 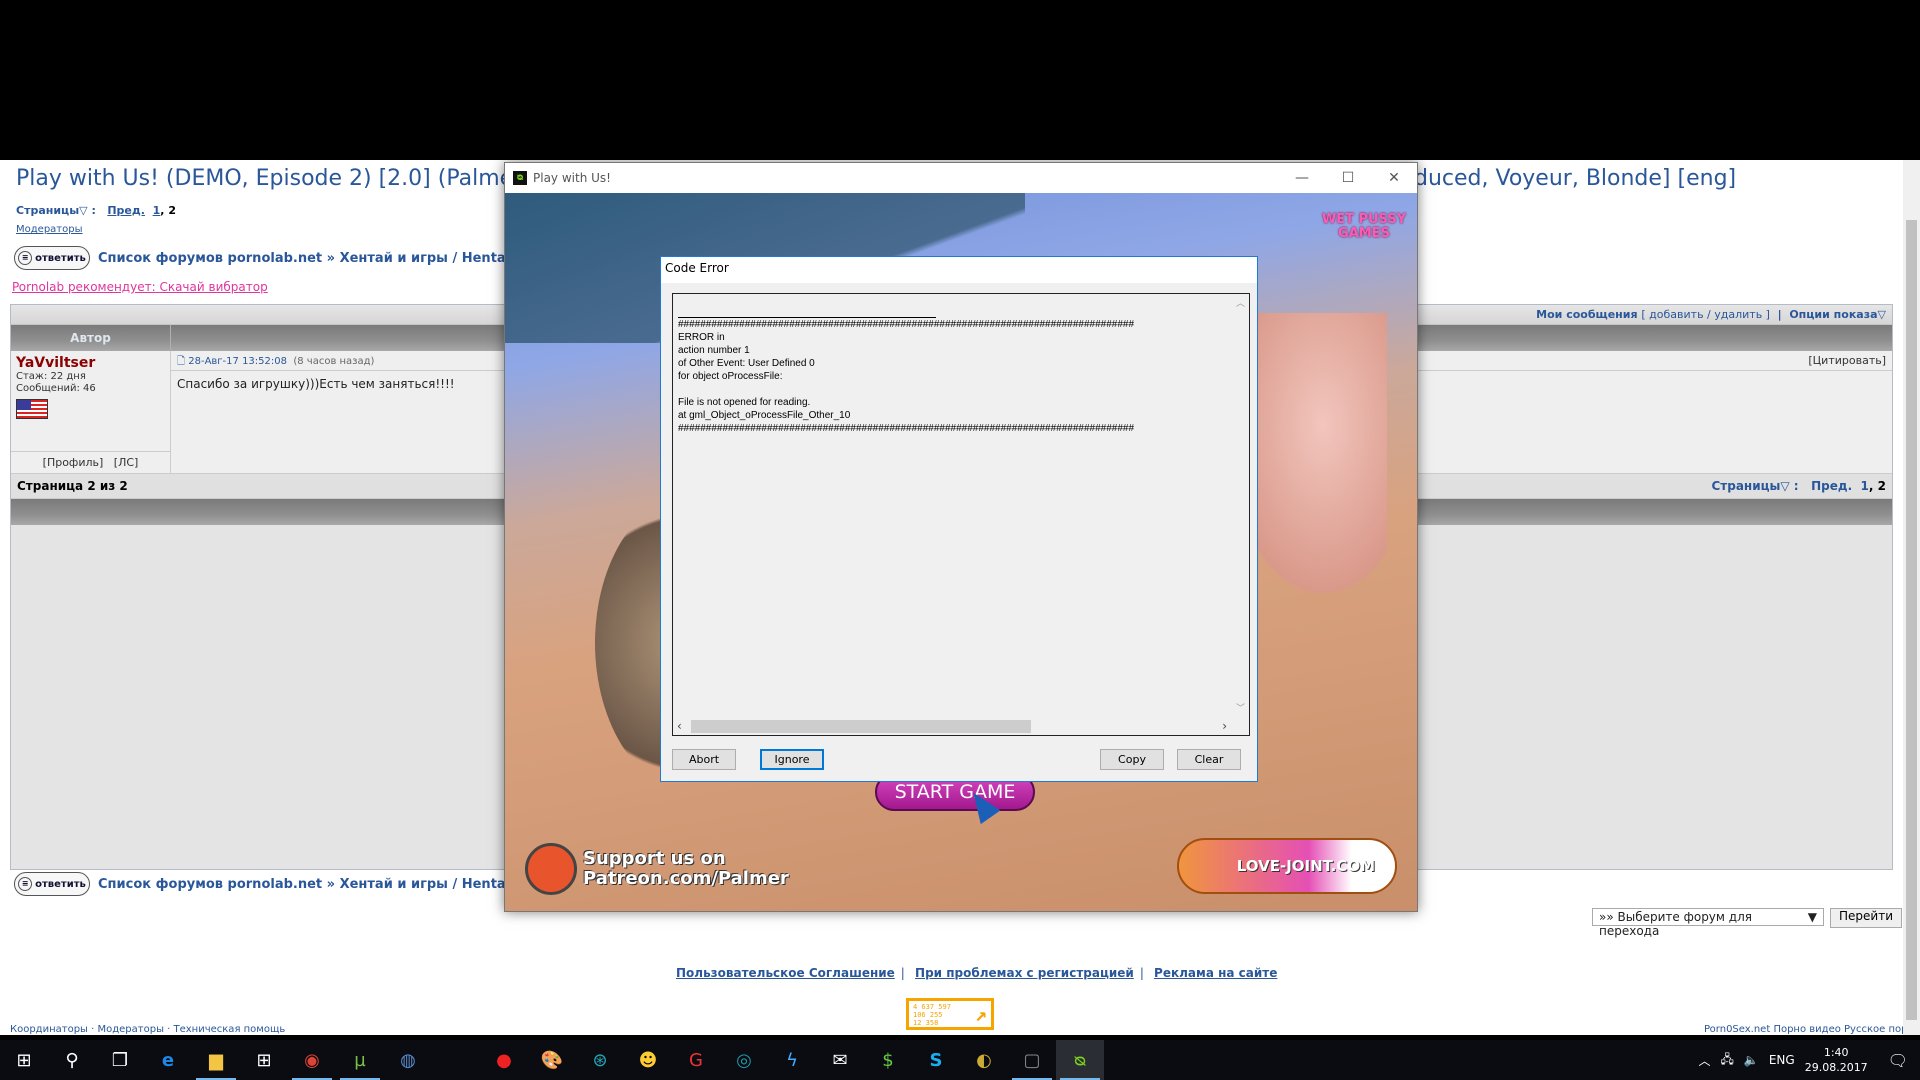 I want to click on forum-jump-go-button: Перейти, so click(x=1866, y=918).